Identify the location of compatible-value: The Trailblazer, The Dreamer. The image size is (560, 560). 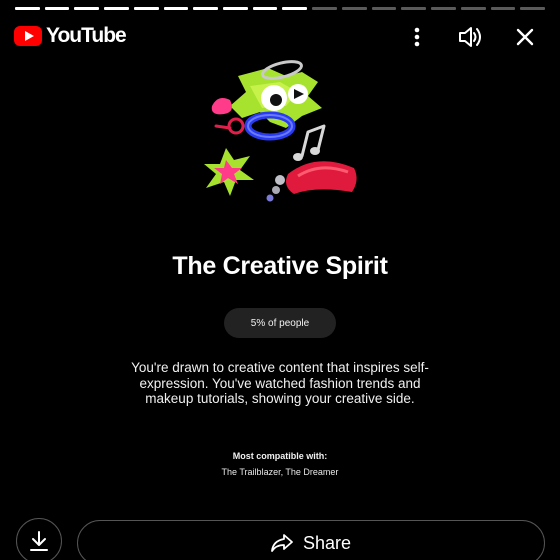
(280, 472).